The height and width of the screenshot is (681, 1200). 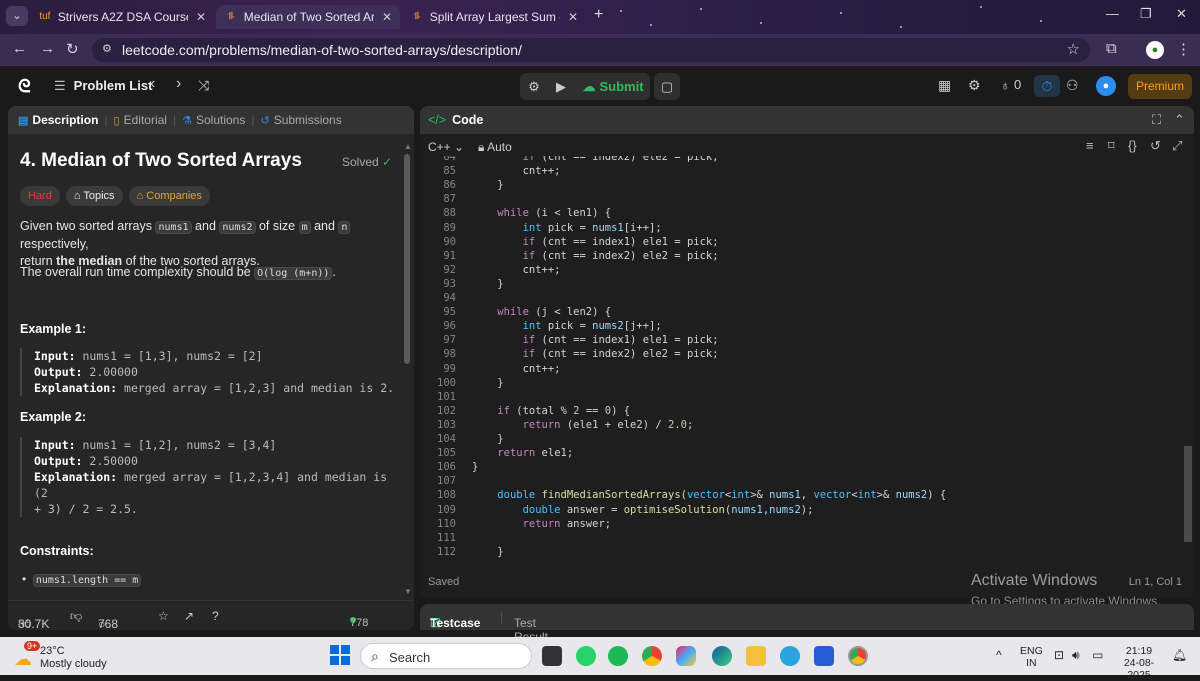 What do you see at coordinates (1160, 86) in the screenshot?
I see `premium-button: Premium` at bounding box center [1160, 86].